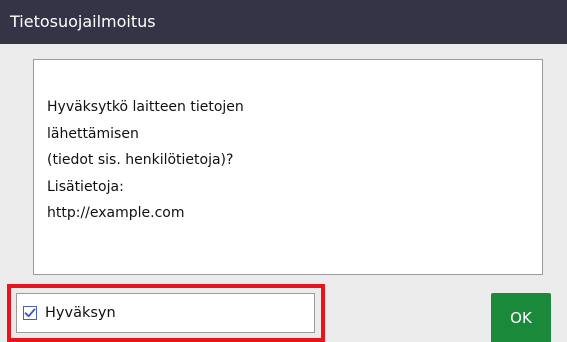 The height and width of the screenshot is (342, 567). What do you see at coordinates (283, 22) in the screenshot?
I see `dialog-title-bar: Tietosuojailmoitus` at bounding box center [283, 22].